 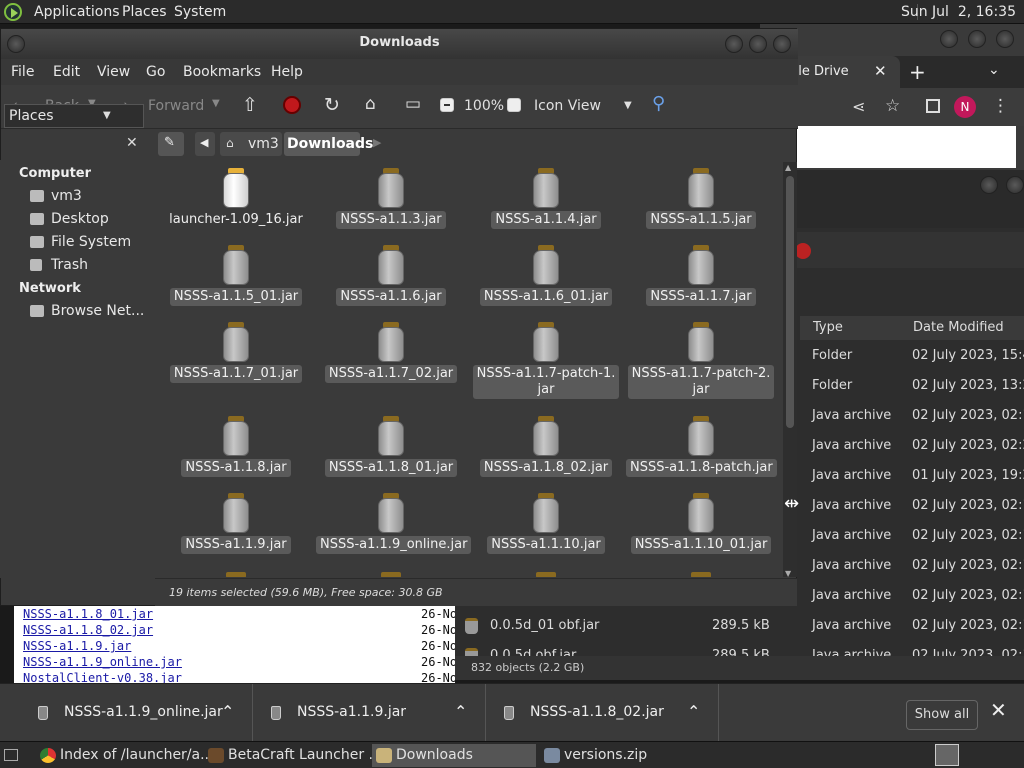 I want to click on show-desktop-icon, so click(x=11, y=755).